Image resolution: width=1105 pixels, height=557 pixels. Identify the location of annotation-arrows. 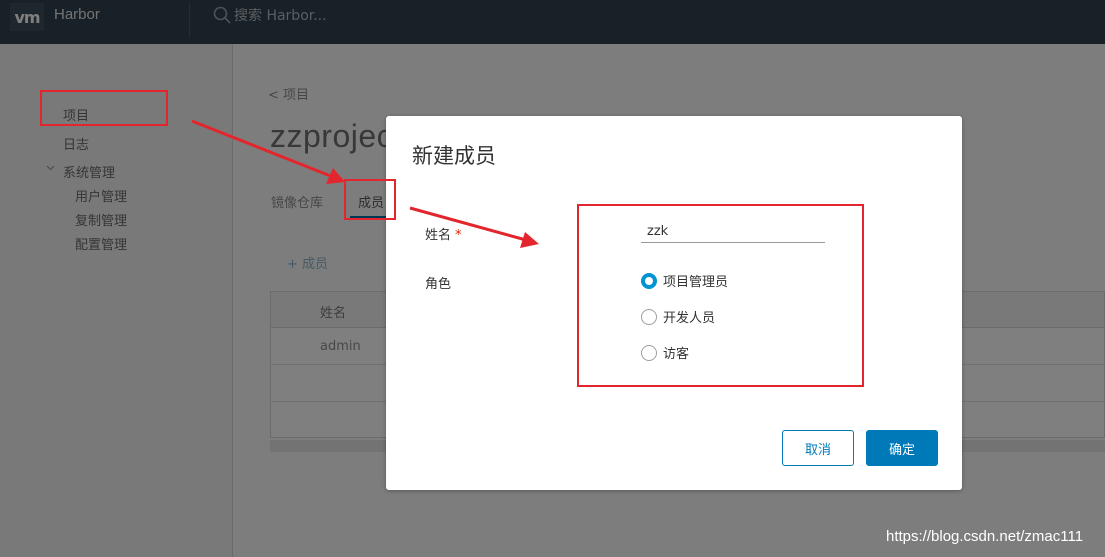
(365, 183).